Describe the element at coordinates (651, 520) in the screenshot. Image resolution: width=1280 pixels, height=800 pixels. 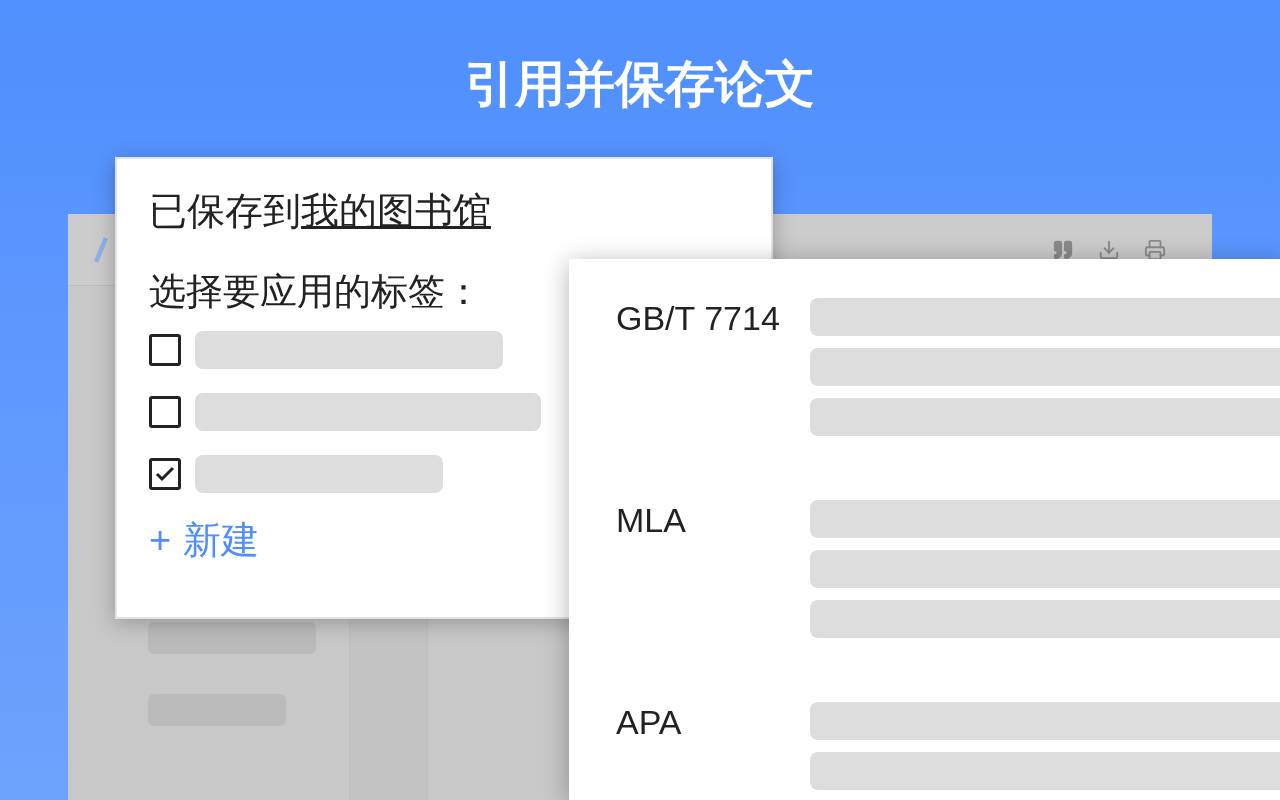
I see `citation-style-label: MLA` at that location.